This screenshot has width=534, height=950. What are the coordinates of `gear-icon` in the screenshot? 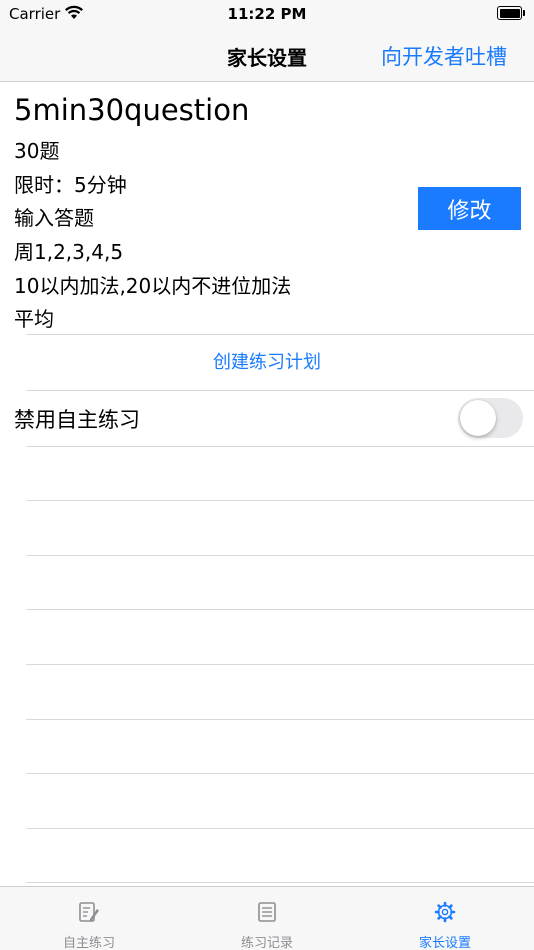 It's located at (445, 912).